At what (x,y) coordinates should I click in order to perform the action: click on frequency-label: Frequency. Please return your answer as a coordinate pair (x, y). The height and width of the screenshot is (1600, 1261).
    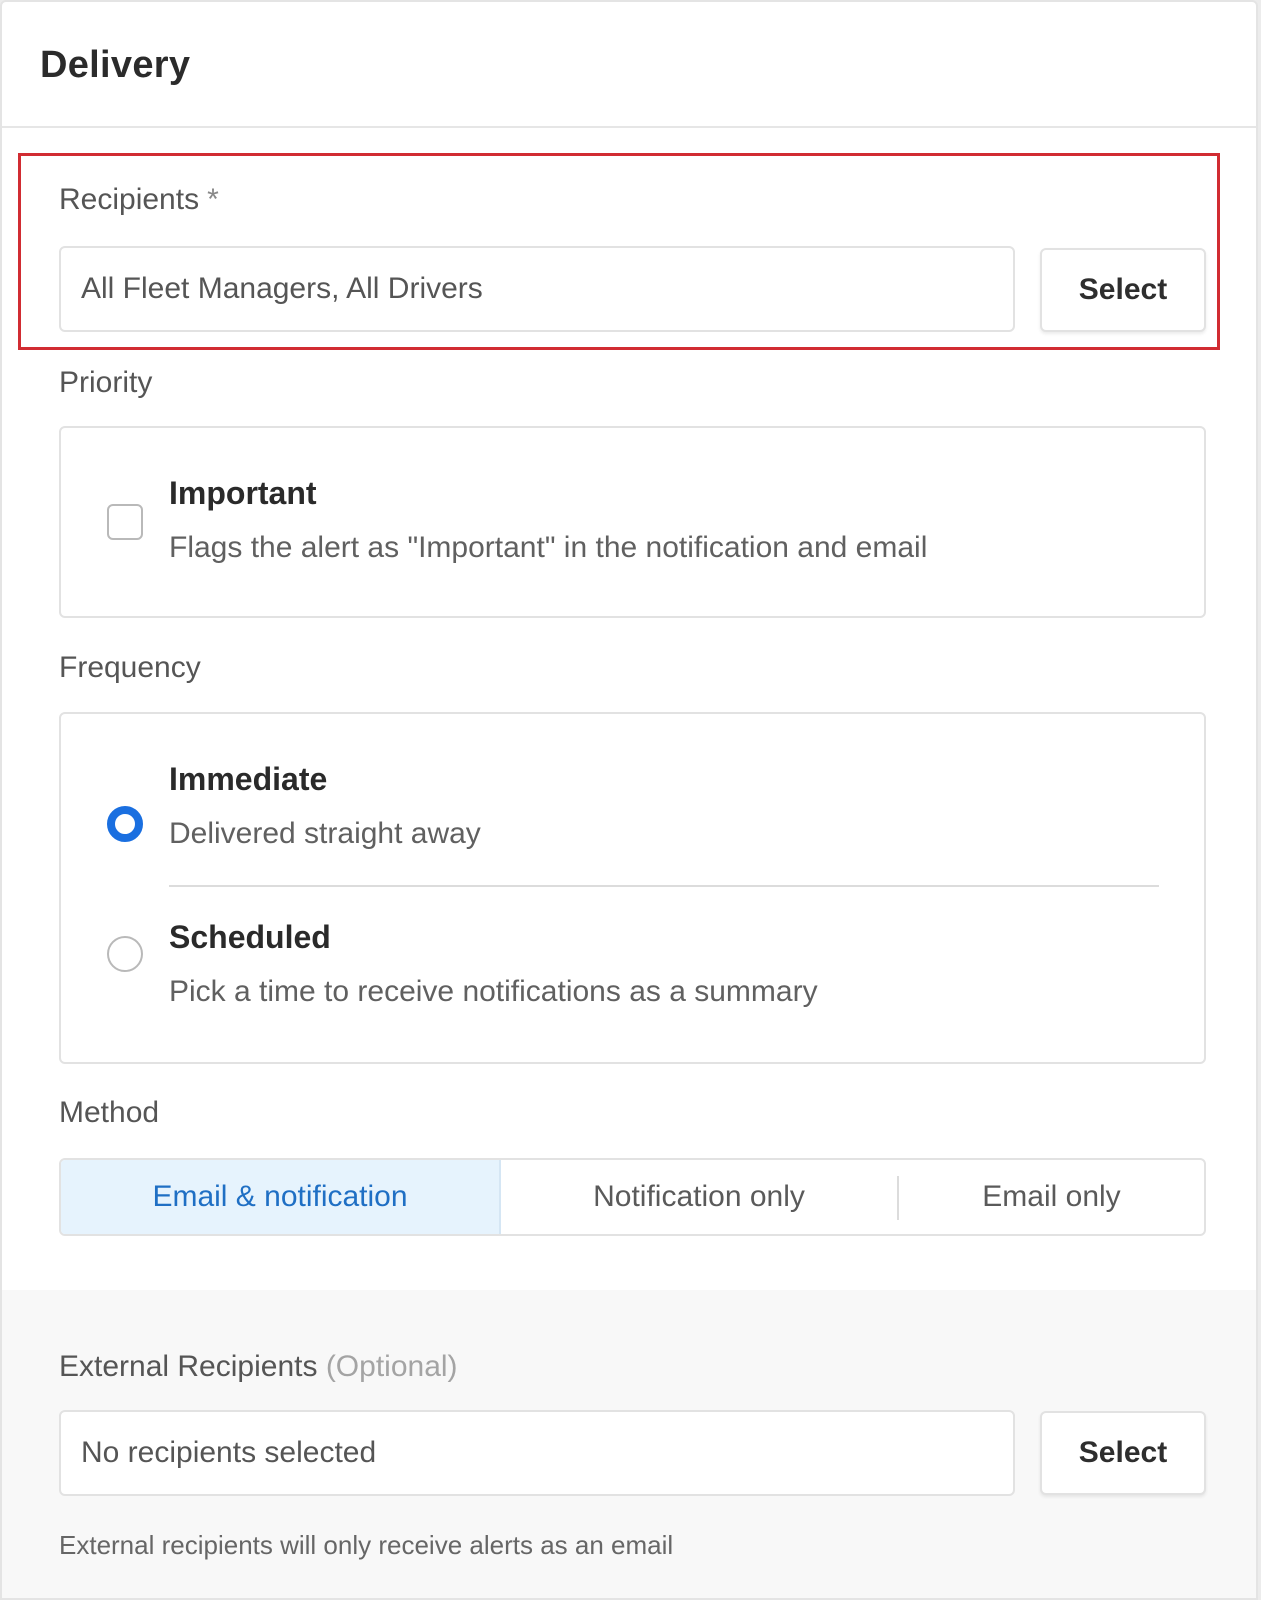
    Looking at the image, I should click on (130, 667).